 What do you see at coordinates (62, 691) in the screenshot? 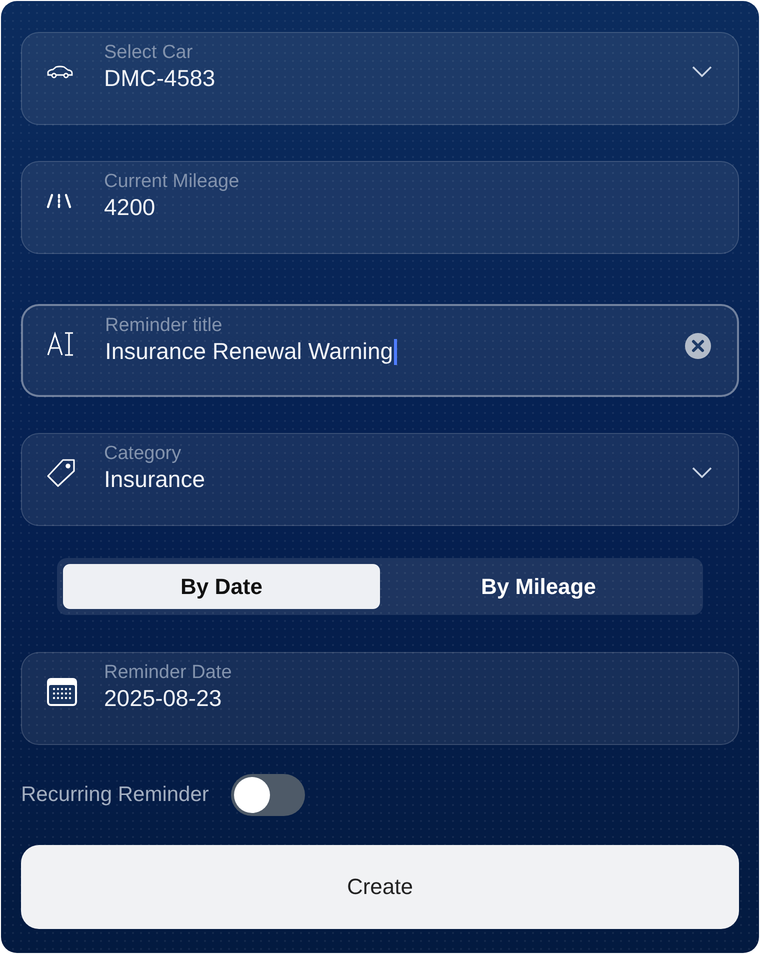
I see `calendar-icon` at bounding box center [62, 691].